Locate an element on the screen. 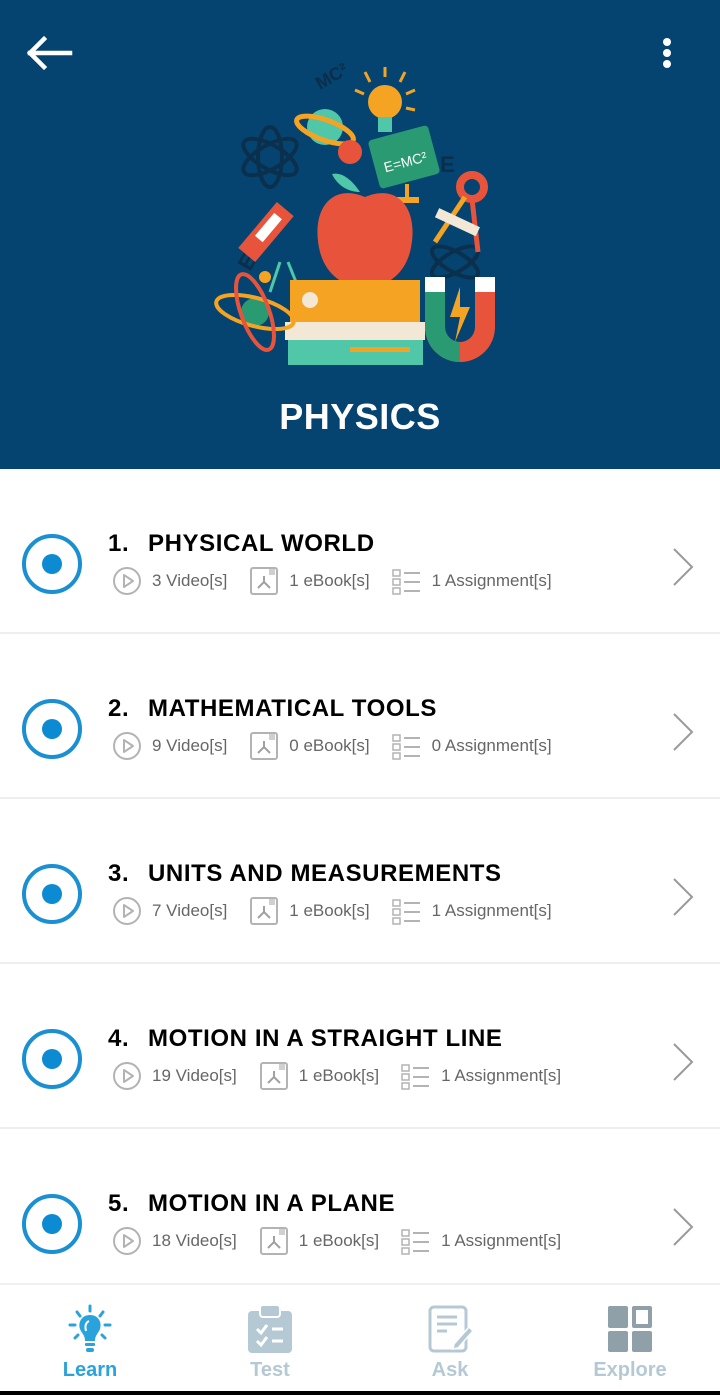 This screenshot has width=720, height=1395. system-bar-edge is located at coordinates (360, 1393).